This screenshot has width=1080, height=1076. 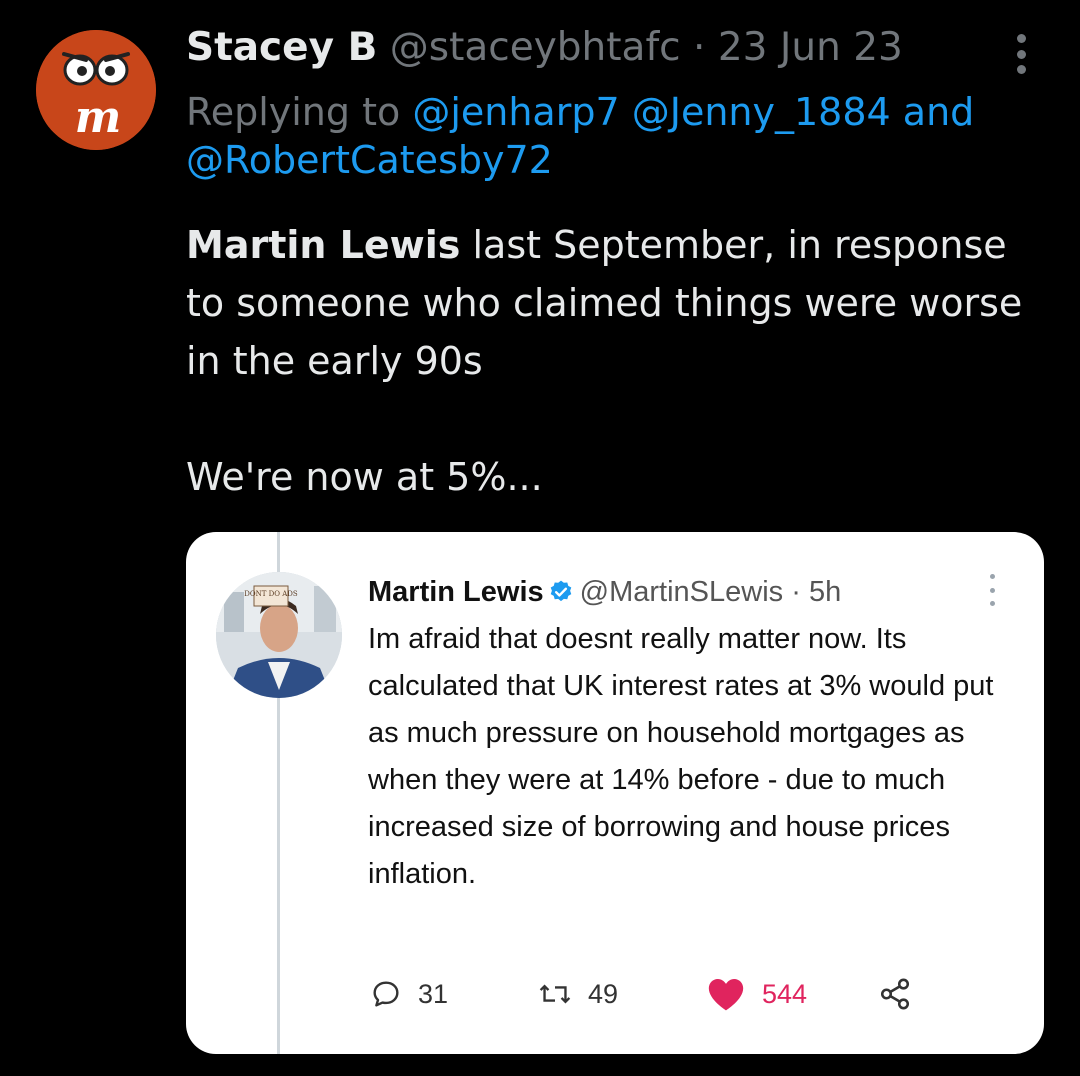 What do you see at coordinates (456, 592) in the screenshot?
I see `quoted-author-name: Martin Lewis` at bounding box center [456, 592].